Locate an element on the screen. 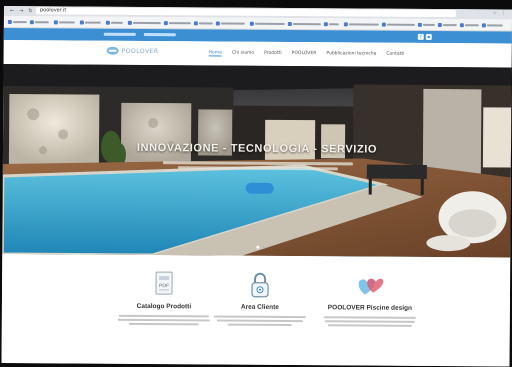 The height and width of the screenshot is (367, 512). topbar-contacts is located at coordinates (139, 34).